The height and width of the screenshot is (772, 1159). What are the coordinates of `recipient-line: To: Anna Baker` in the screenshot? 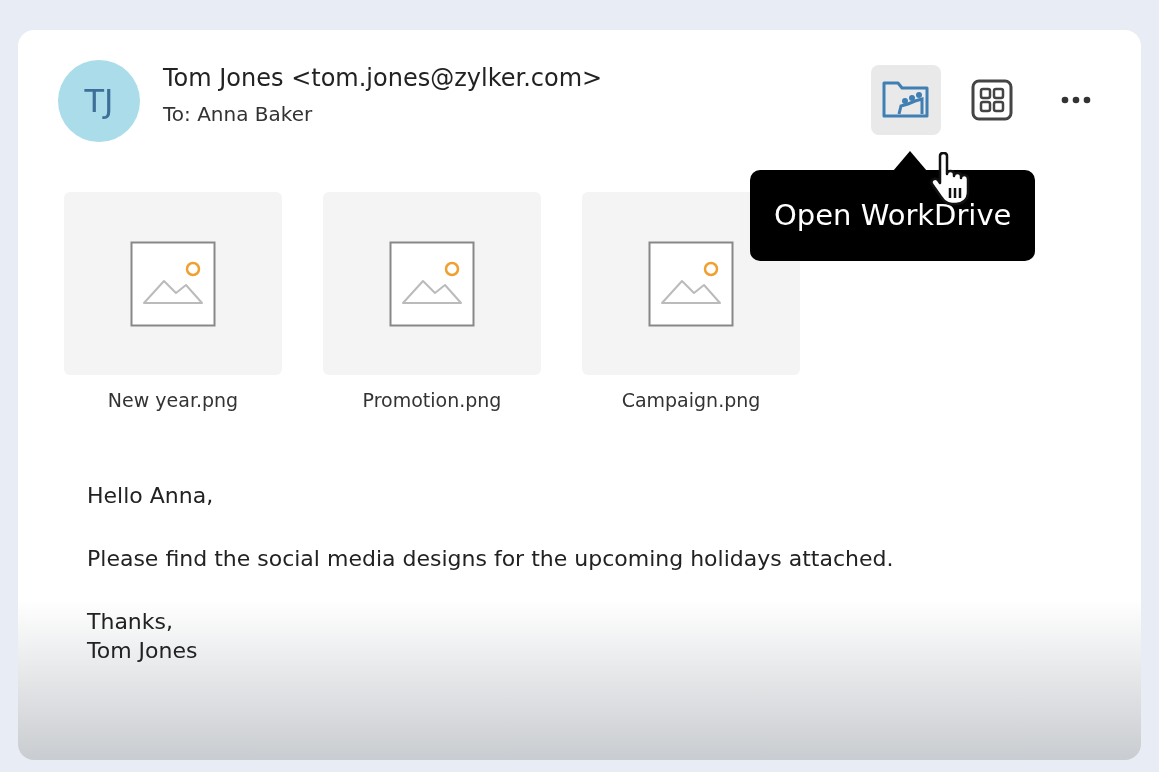 It's located at (238, 114).